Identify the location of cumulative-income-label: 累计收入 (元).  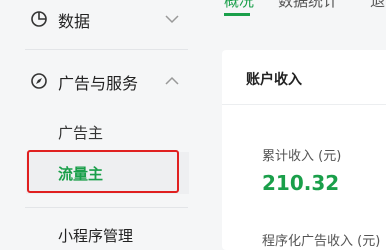
(302, 156).